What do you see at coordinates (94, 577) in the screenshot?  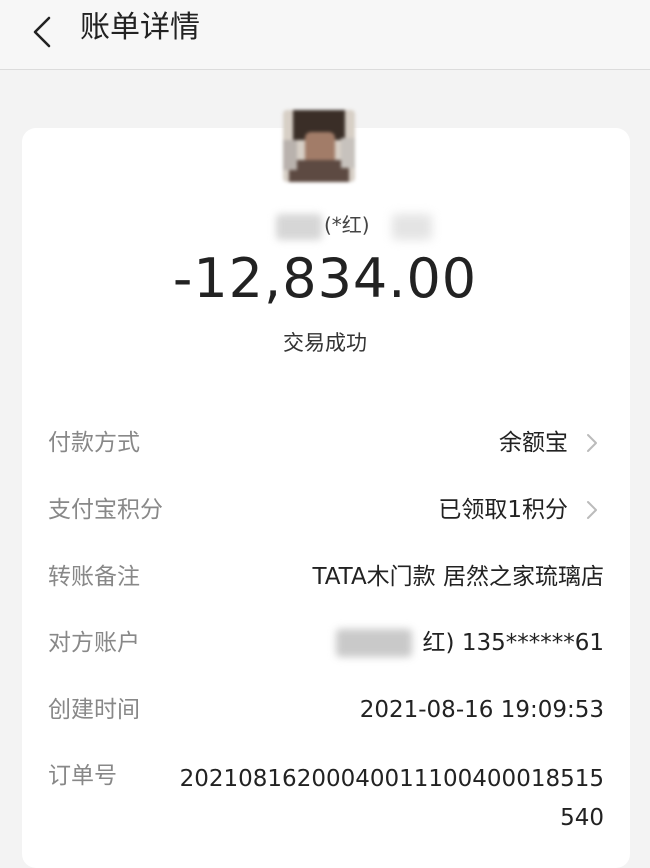 I see `remark-label: 转账备注` at bounding box center [94, 577].